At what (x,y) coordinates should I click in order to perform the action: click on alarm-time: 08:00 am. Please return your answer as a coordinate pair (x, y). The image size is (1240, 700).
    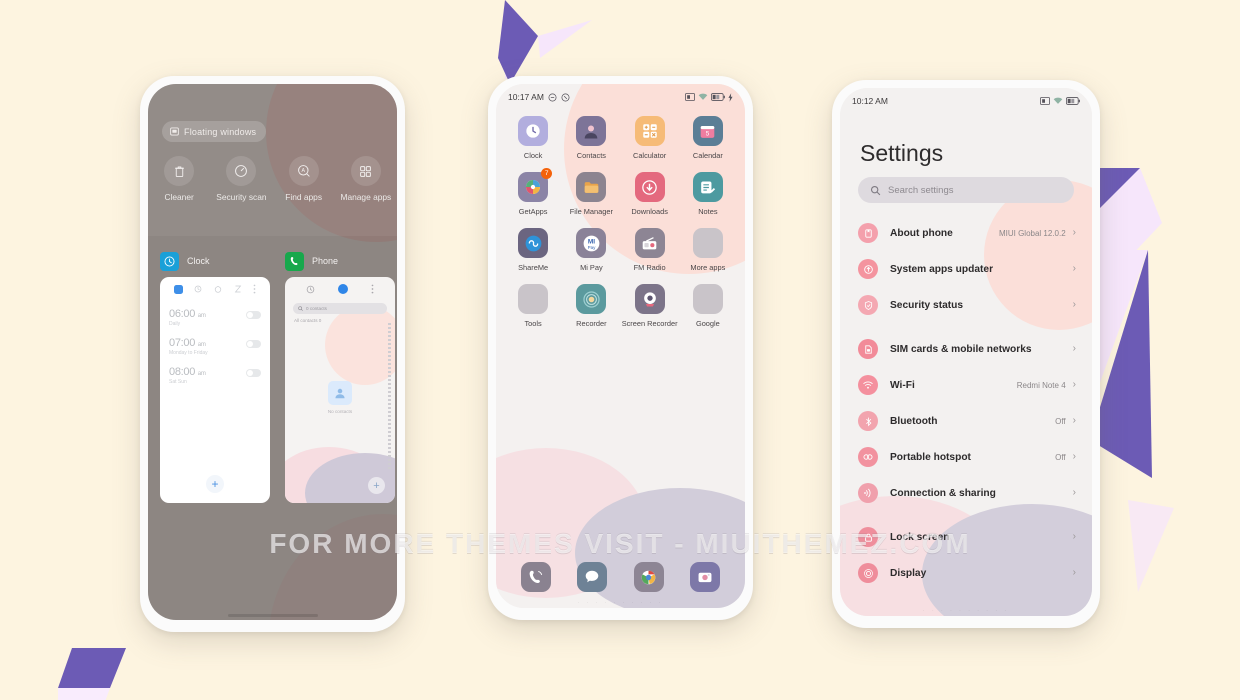
    Looking at the image, I should click on (187, 372).